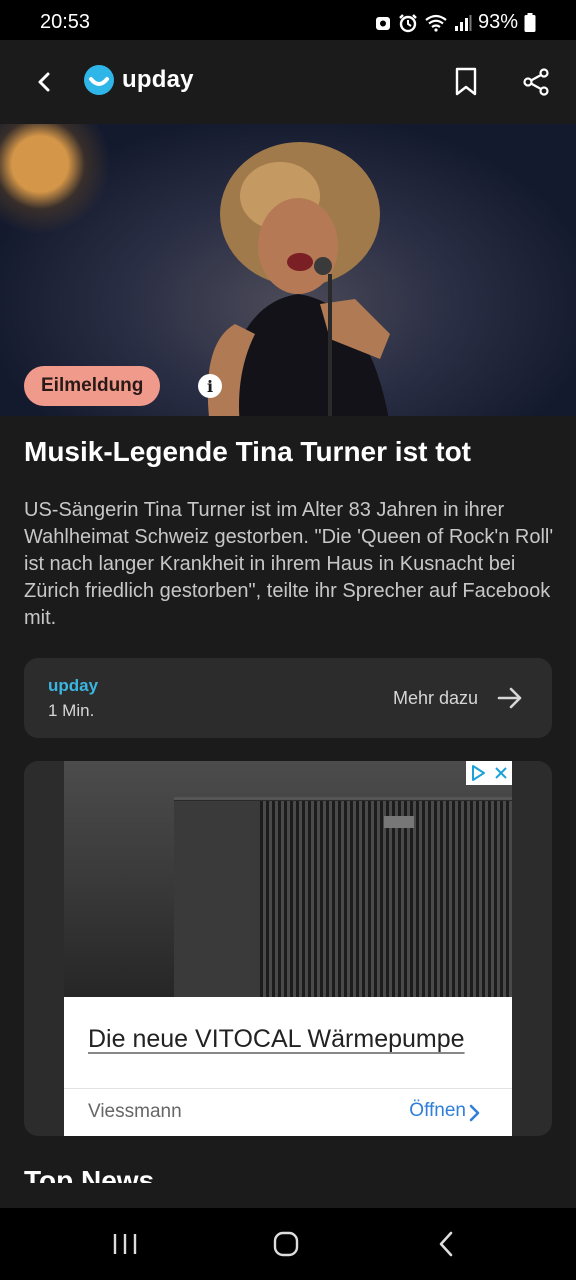  Describe the element at coordinates (386, 899) in the screenshot. I see `heat-pump-grille` at that location.